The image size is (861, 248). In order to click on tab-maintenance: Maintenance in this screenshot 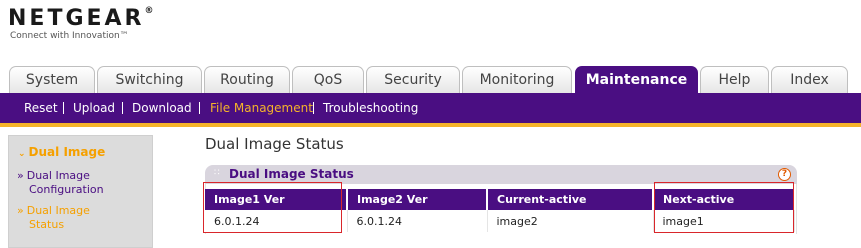, I will do `click(636, 79)`.